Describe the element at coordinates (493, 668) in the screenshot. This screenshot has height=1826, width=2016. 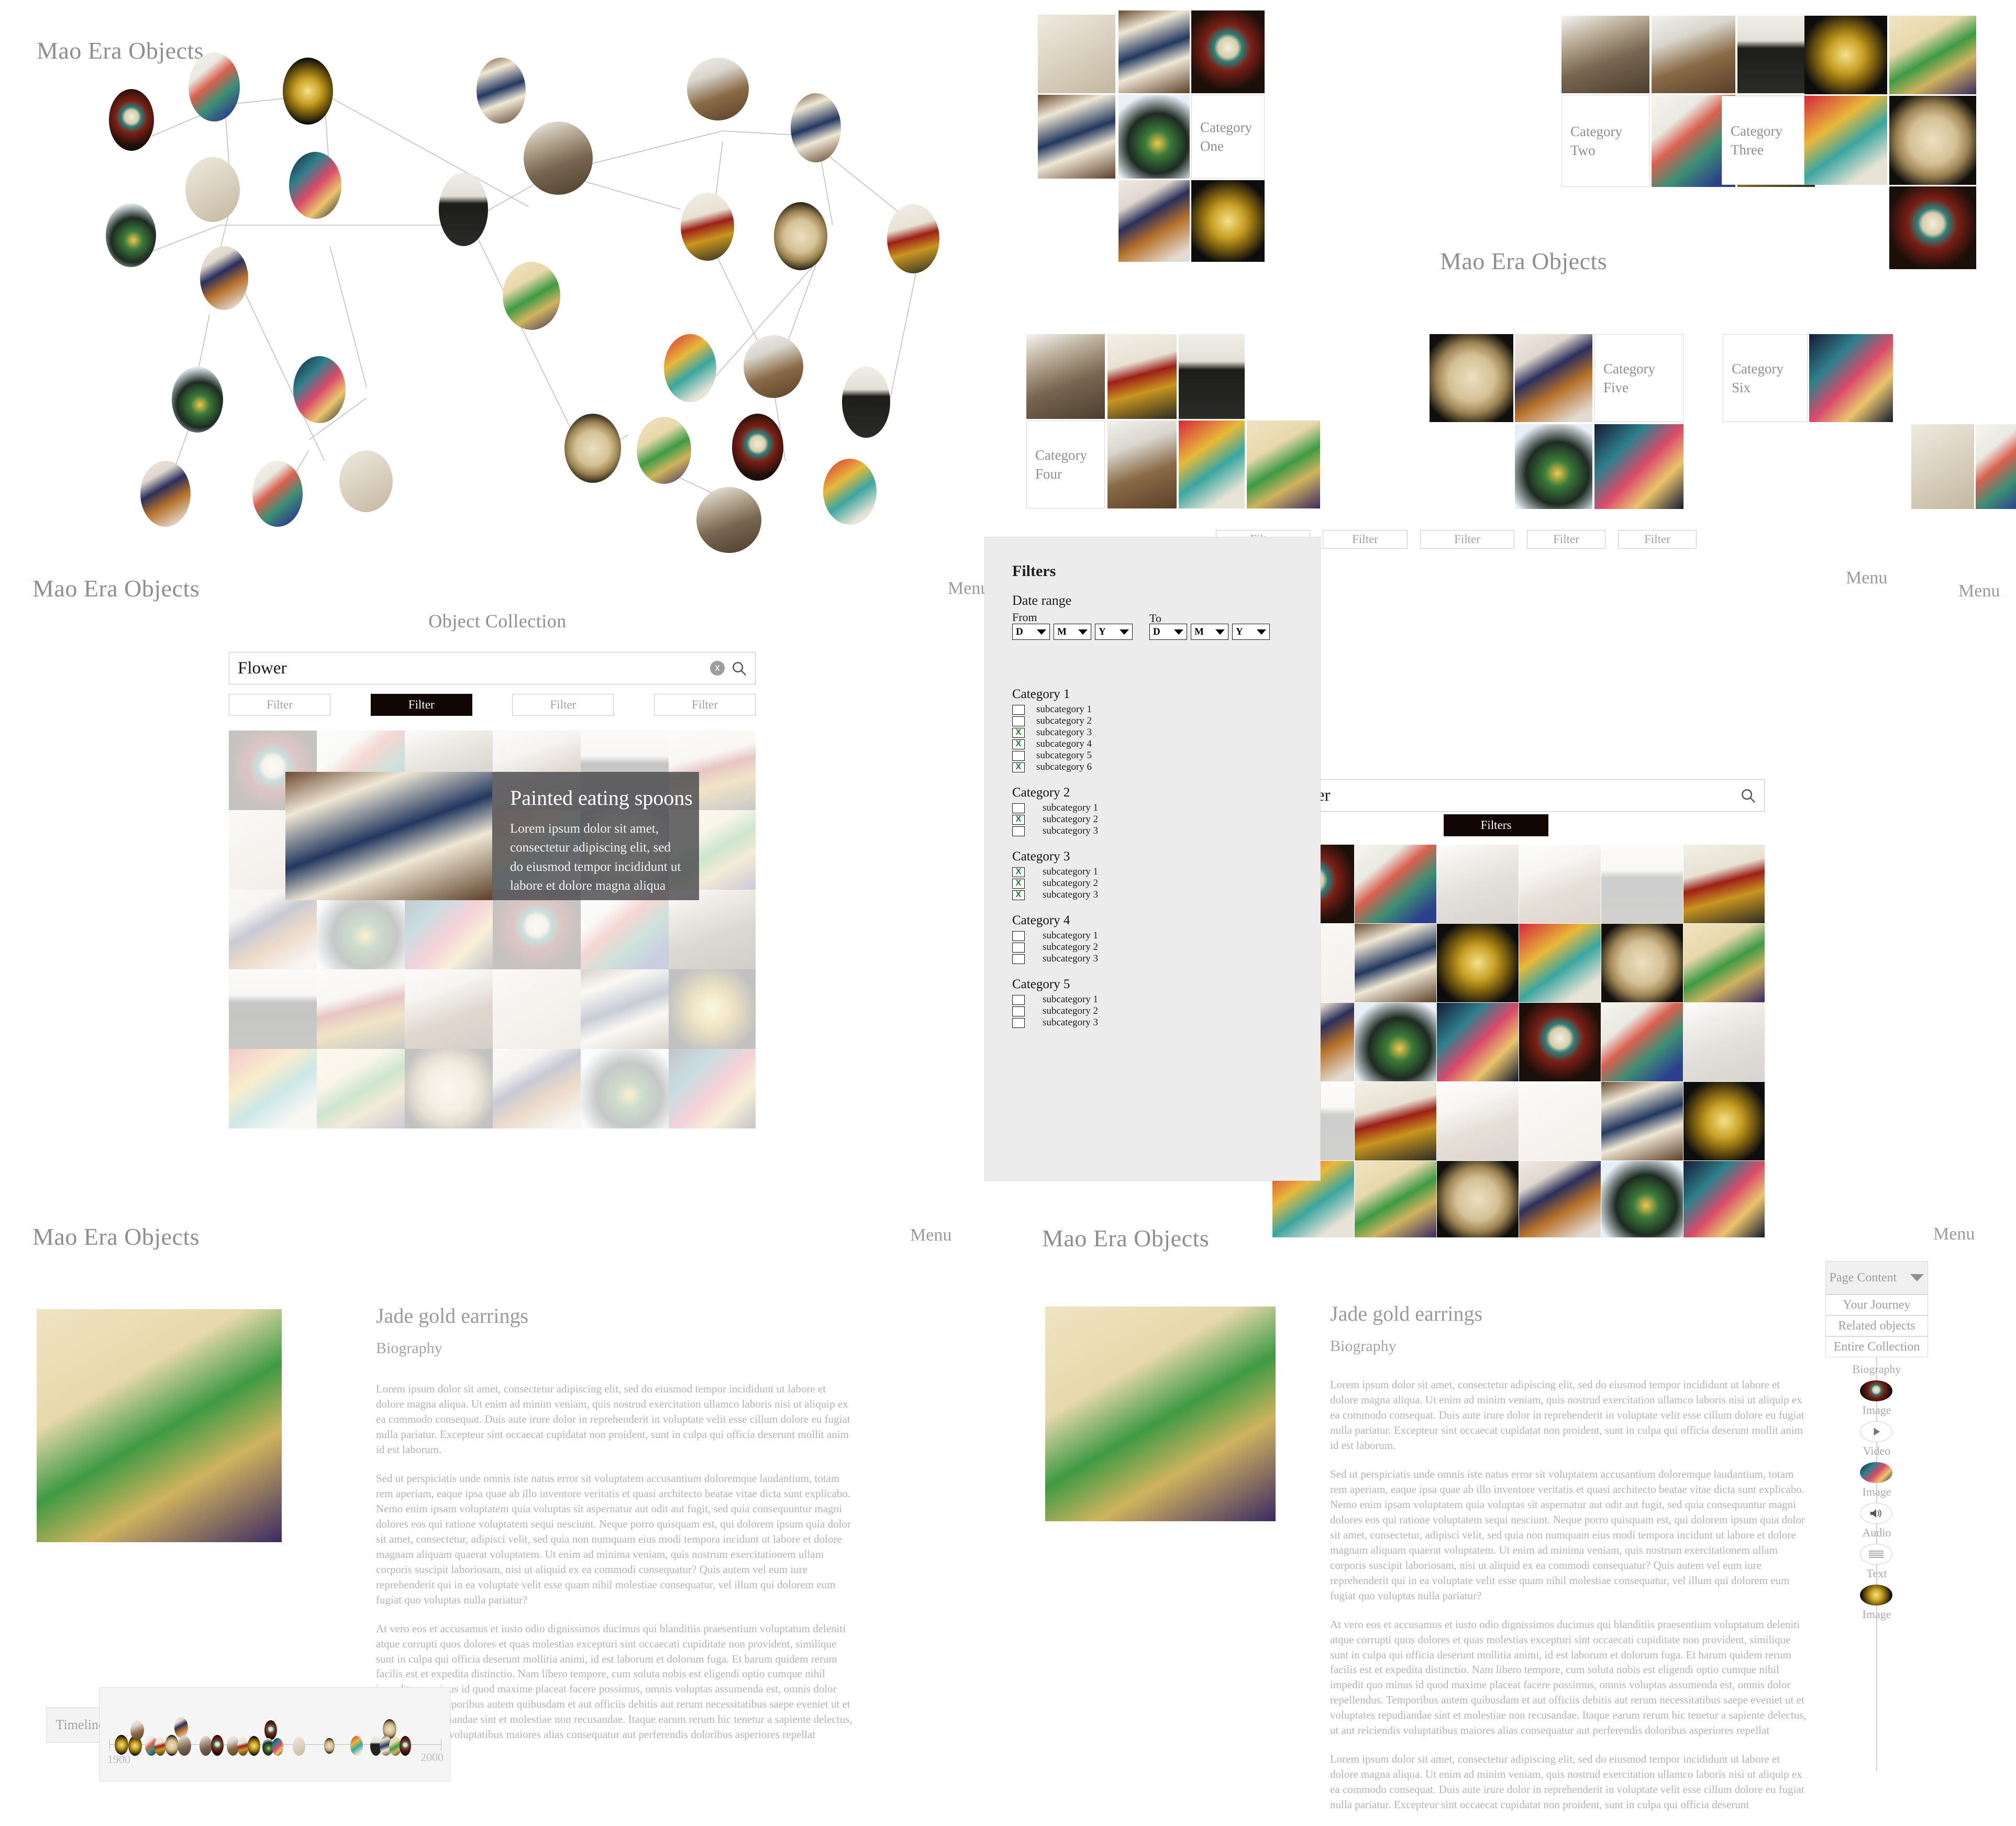
I see `search-input: Flower x` at that location.